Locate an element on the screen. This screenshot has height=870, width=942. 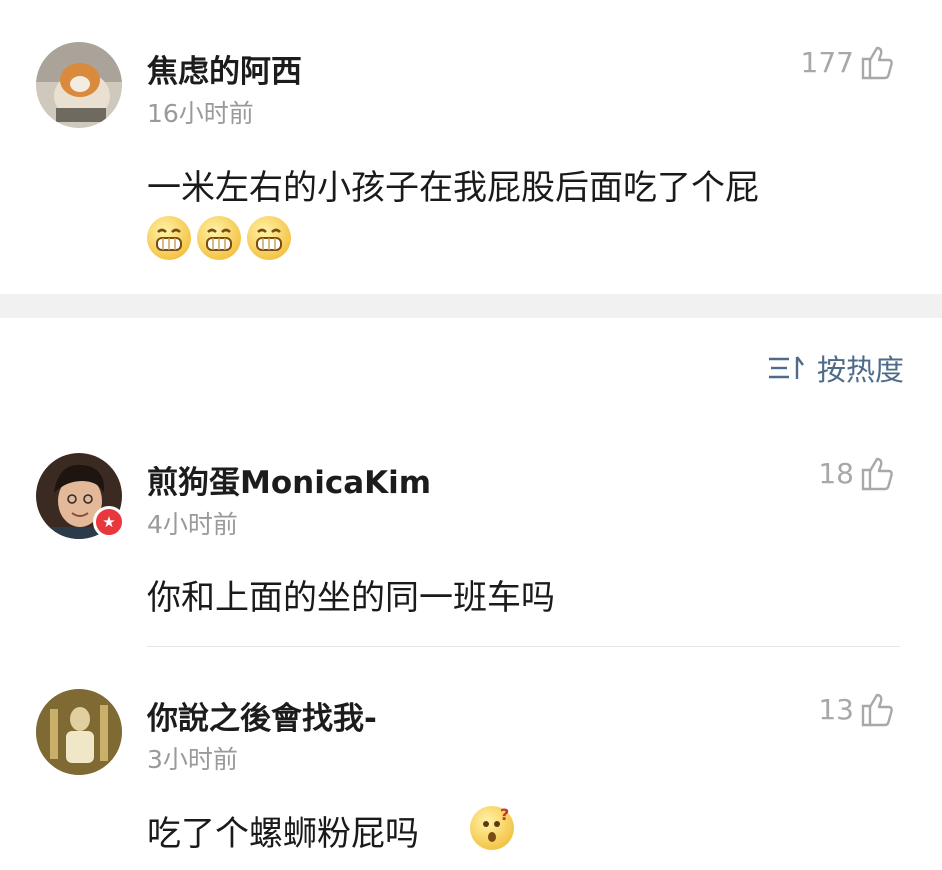
like-button: 18 is located at coordinates (856, 473).